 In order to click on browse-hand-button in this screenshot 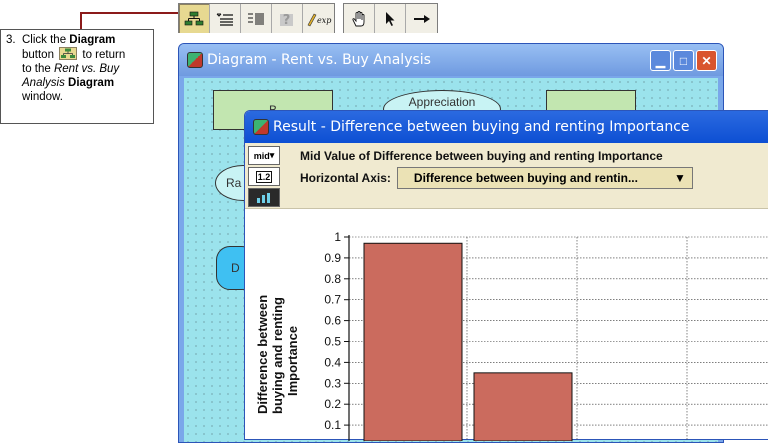, I will do `click(359, 18)`.